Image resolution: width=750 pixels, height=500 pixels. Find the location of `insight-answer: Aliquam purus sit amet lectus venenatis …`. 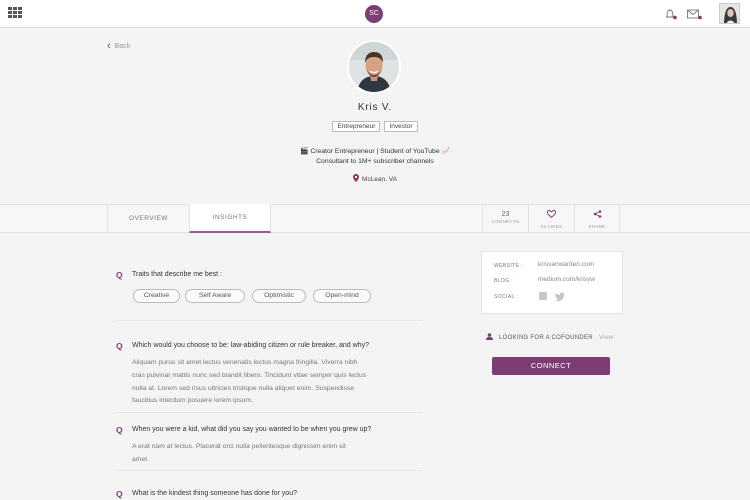

insight-answer: Aliquam purus sit amet lectus venenatis … is located at coordinates (274, 382).